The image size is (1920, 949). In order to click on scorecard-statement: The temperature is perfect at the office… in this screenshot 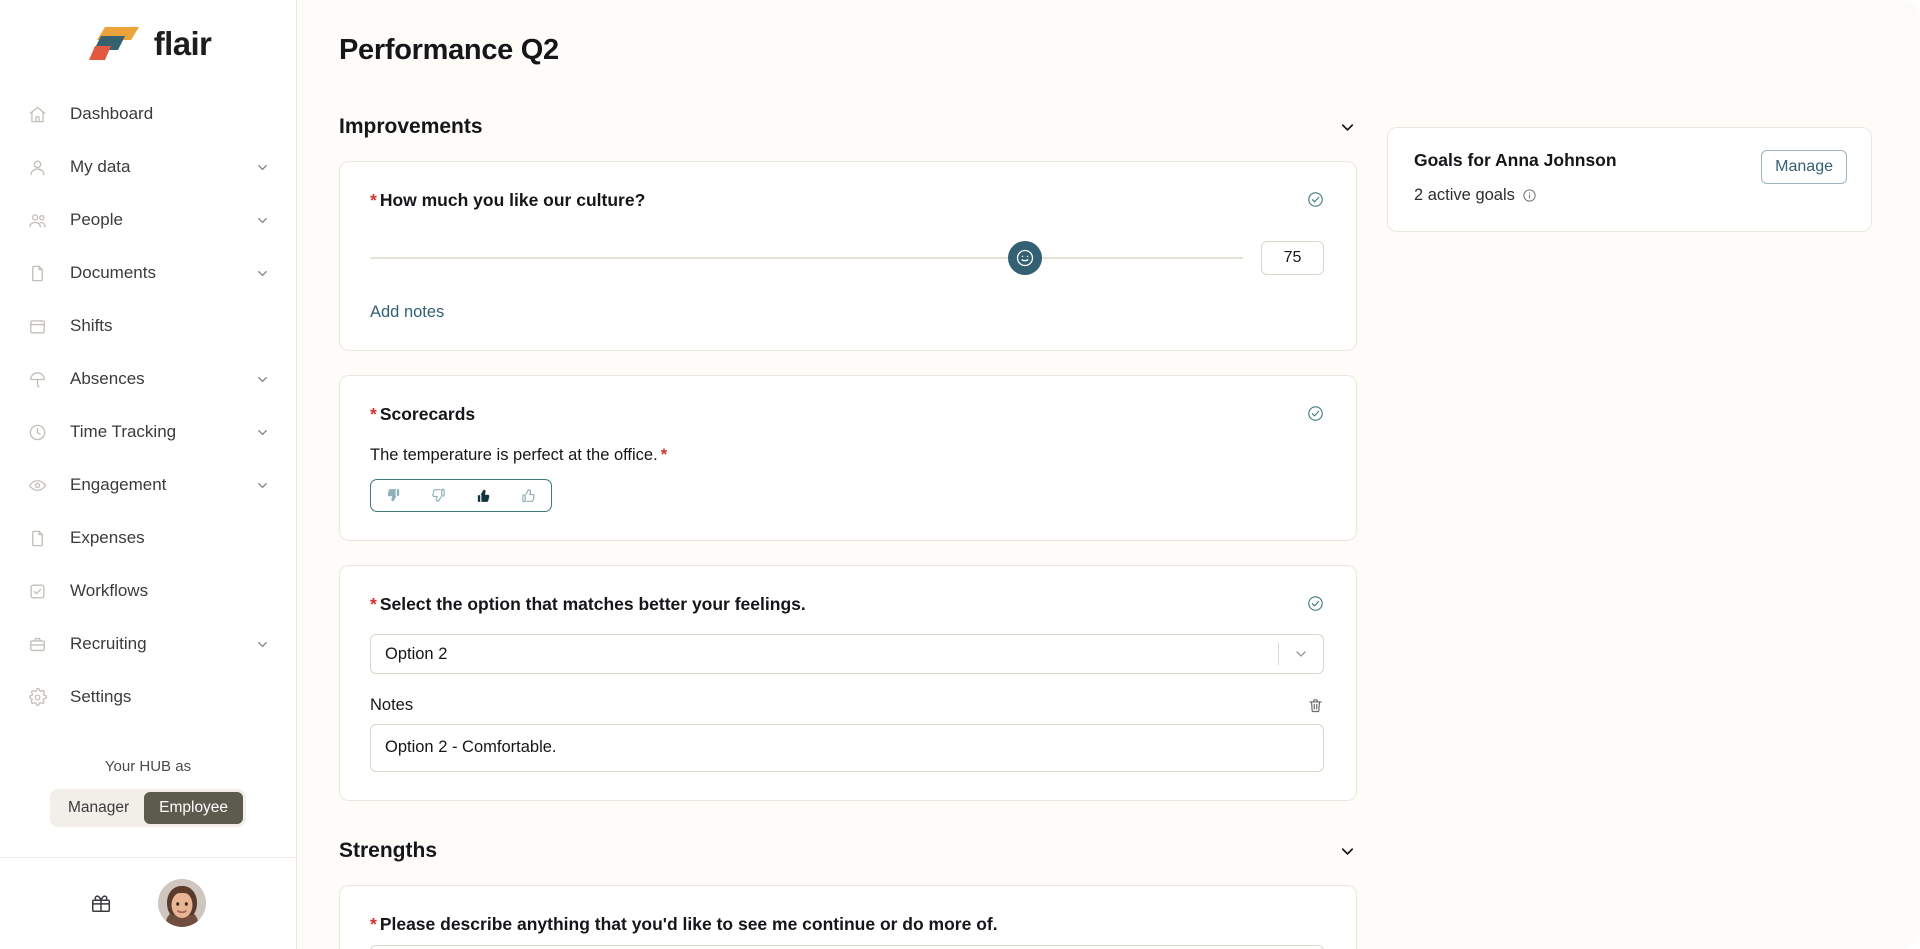, I will do `click(847, 455)`.